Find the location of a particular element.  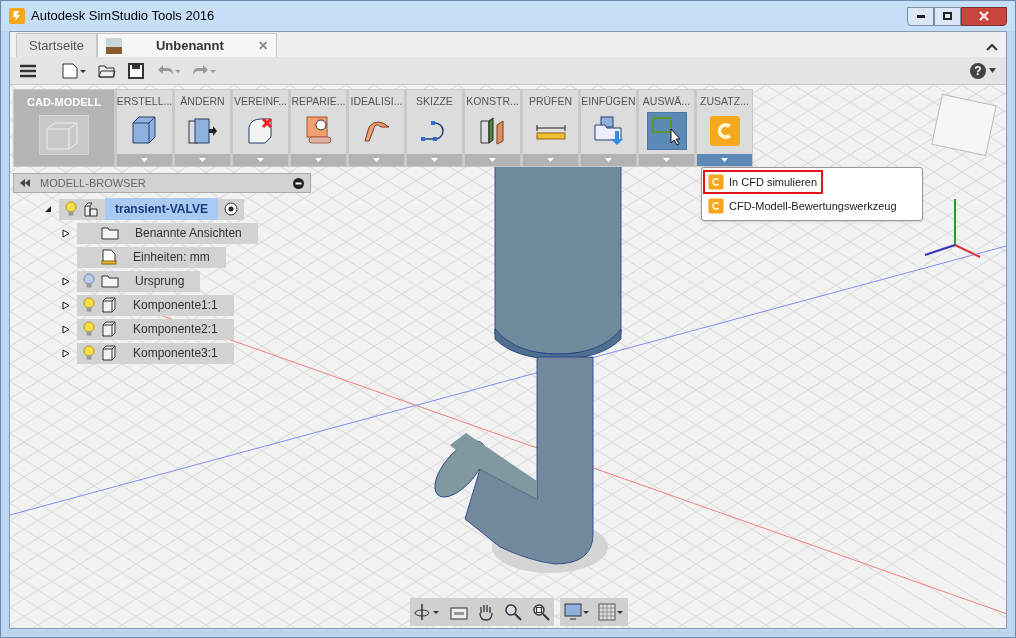

tree-item: transient-VALVE is located at coordinates (161, 209).